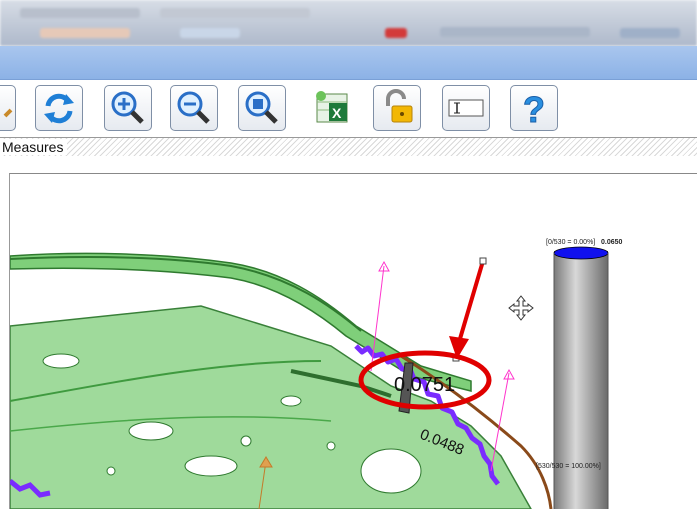 The width and height of the screenshot is (697, 509). Describe the element at coordinates (424, 385) in the screenshot. I see `measurement-primary: 0.0751` at that location.